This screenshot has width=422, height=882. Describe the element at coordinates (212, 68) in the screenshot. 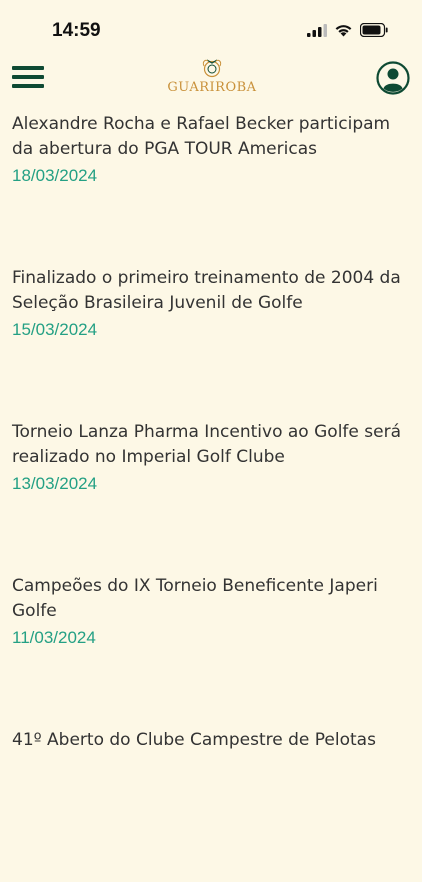

I see `logo-crest-icon` at that location.